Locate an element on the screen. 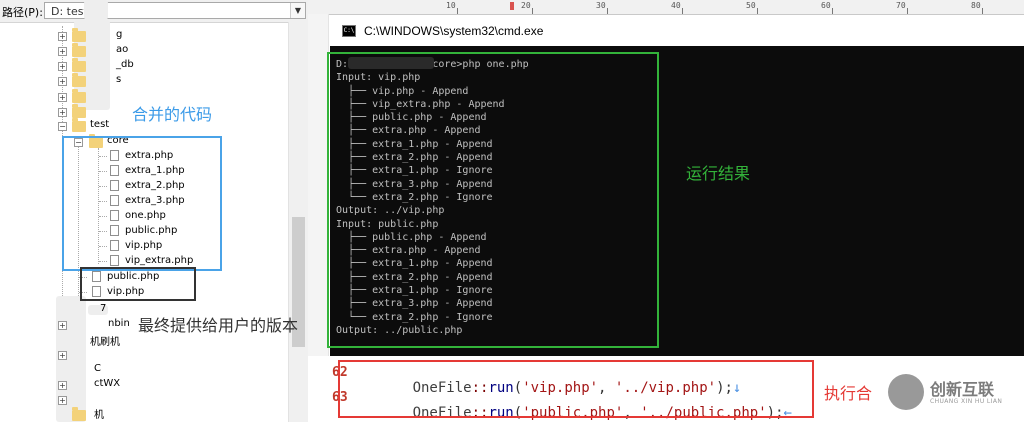 The width and height of the screenshot is (1024, 422). cmd-titlebar: C:\ C:\WINDOWS\system32\cmd.exe is located at coordinates (677, 31).